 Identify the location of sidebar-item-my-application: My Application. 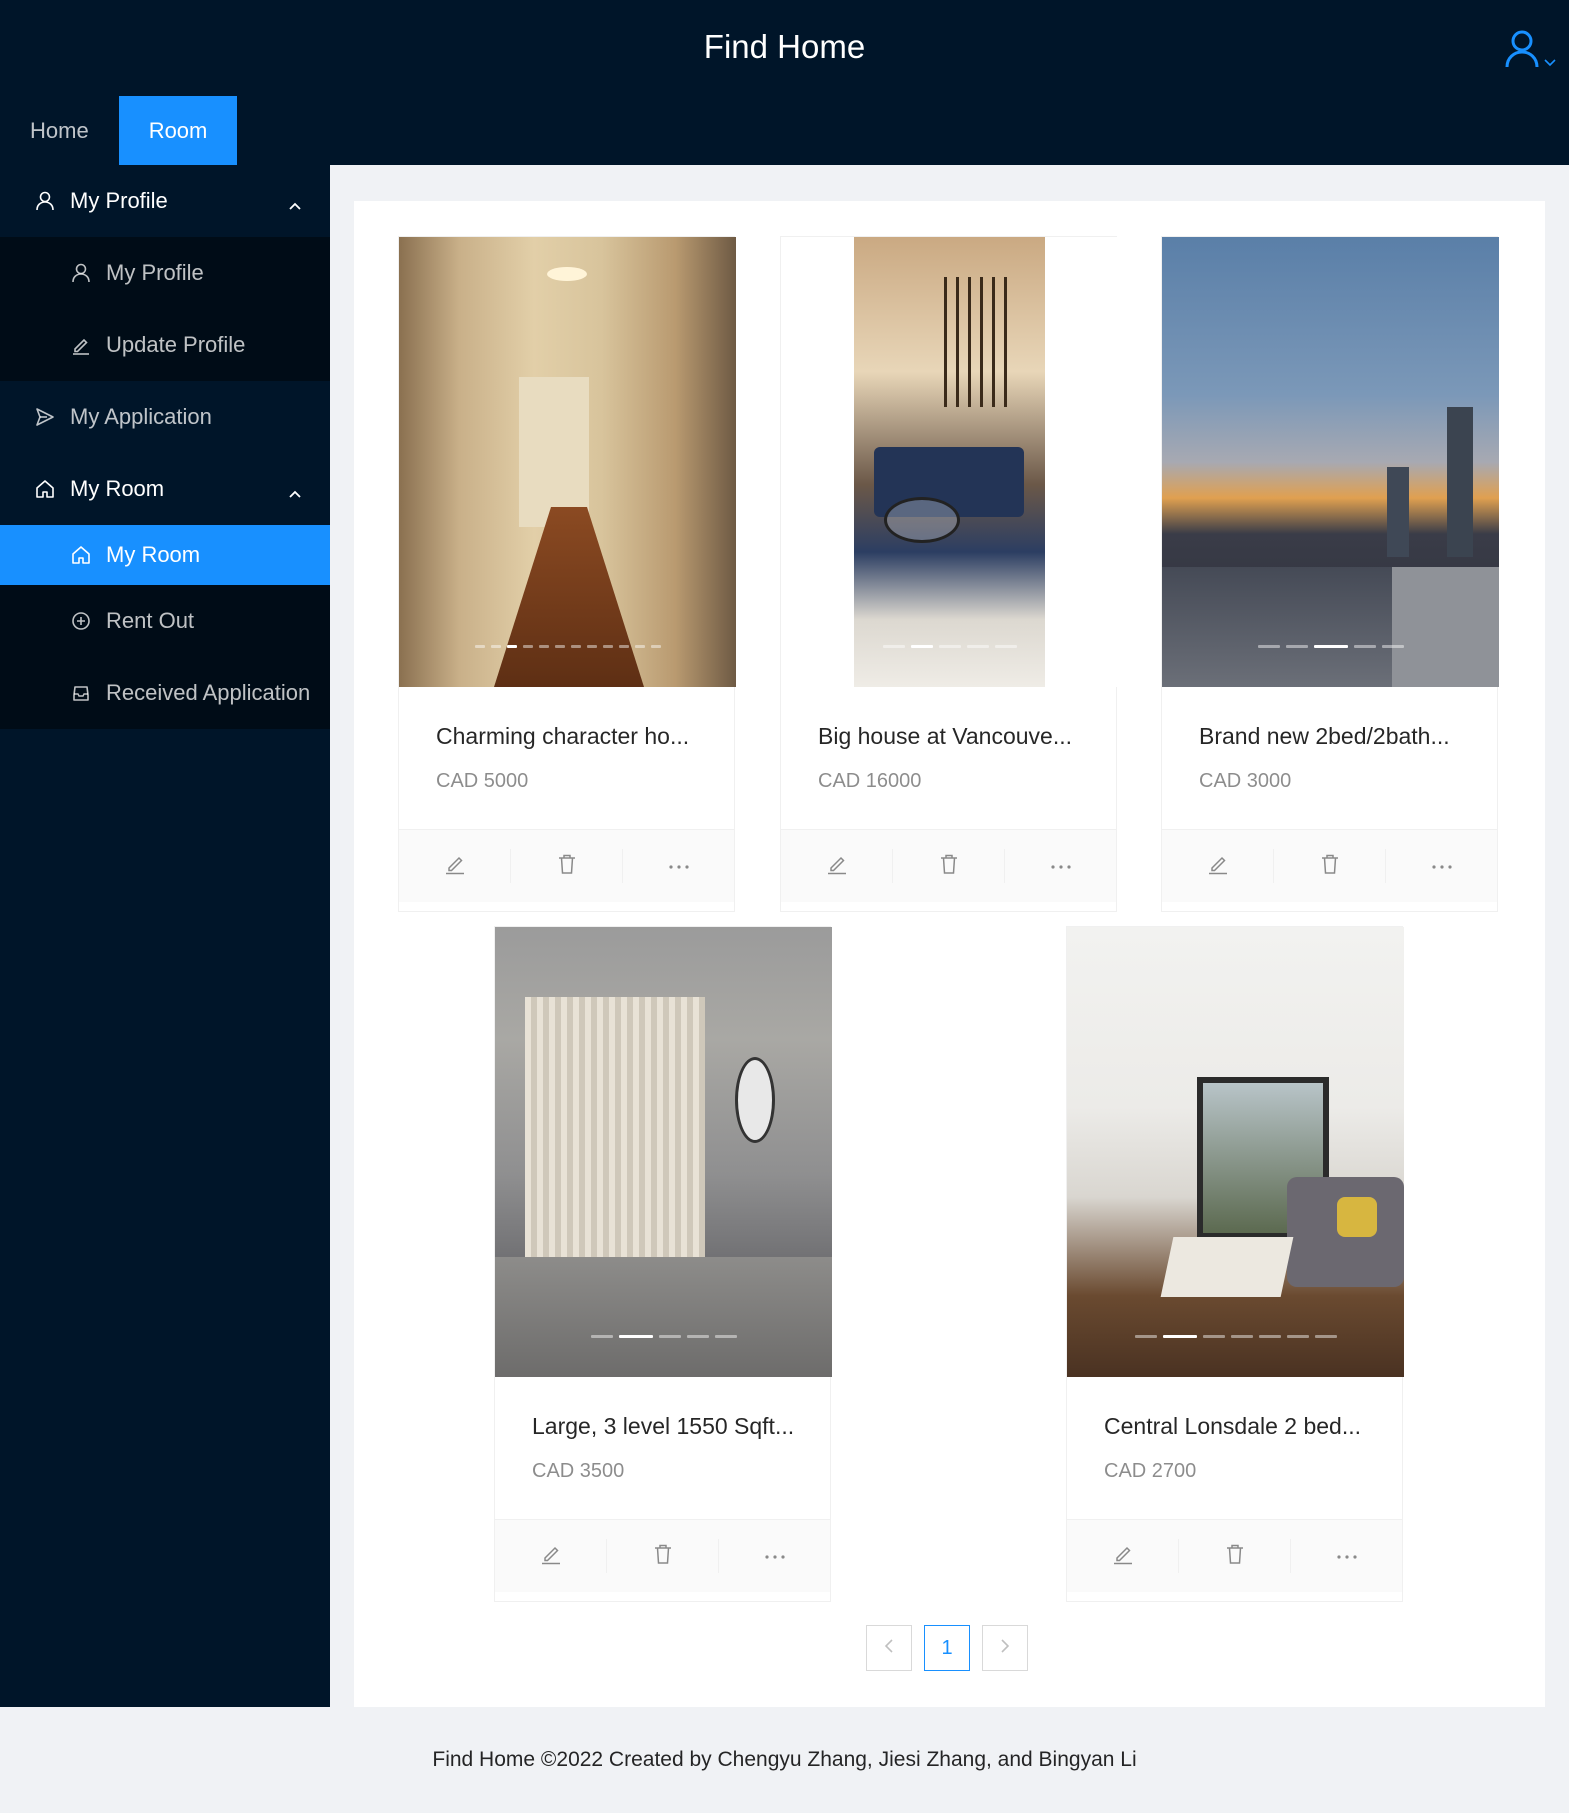
(165, 417).